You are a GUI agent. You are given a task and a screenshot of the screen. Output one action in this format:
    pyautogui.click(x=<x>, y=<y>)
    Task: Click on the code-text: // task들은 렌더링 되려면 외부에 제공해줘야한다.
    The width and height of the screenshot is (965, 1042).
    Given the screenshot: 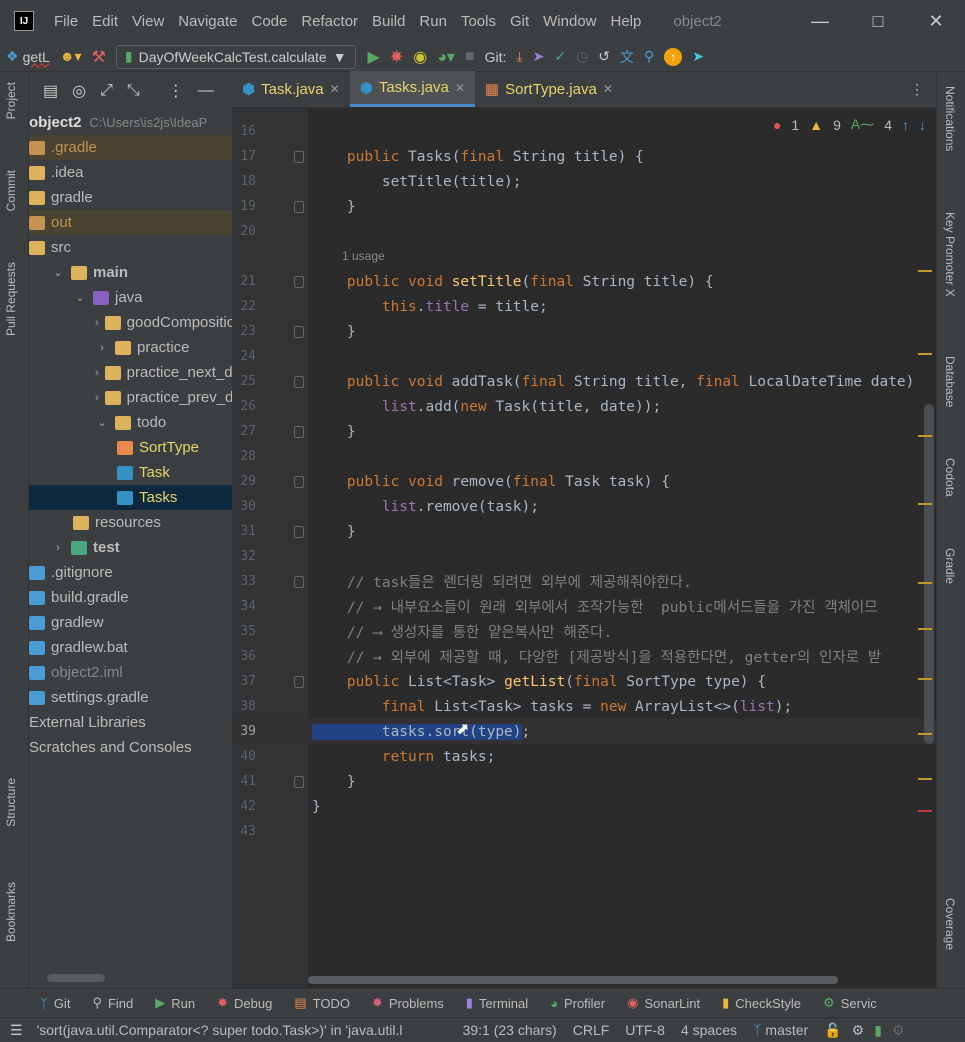 What is the action you would take?
    pyautogui.click(x=502, y=581)
    